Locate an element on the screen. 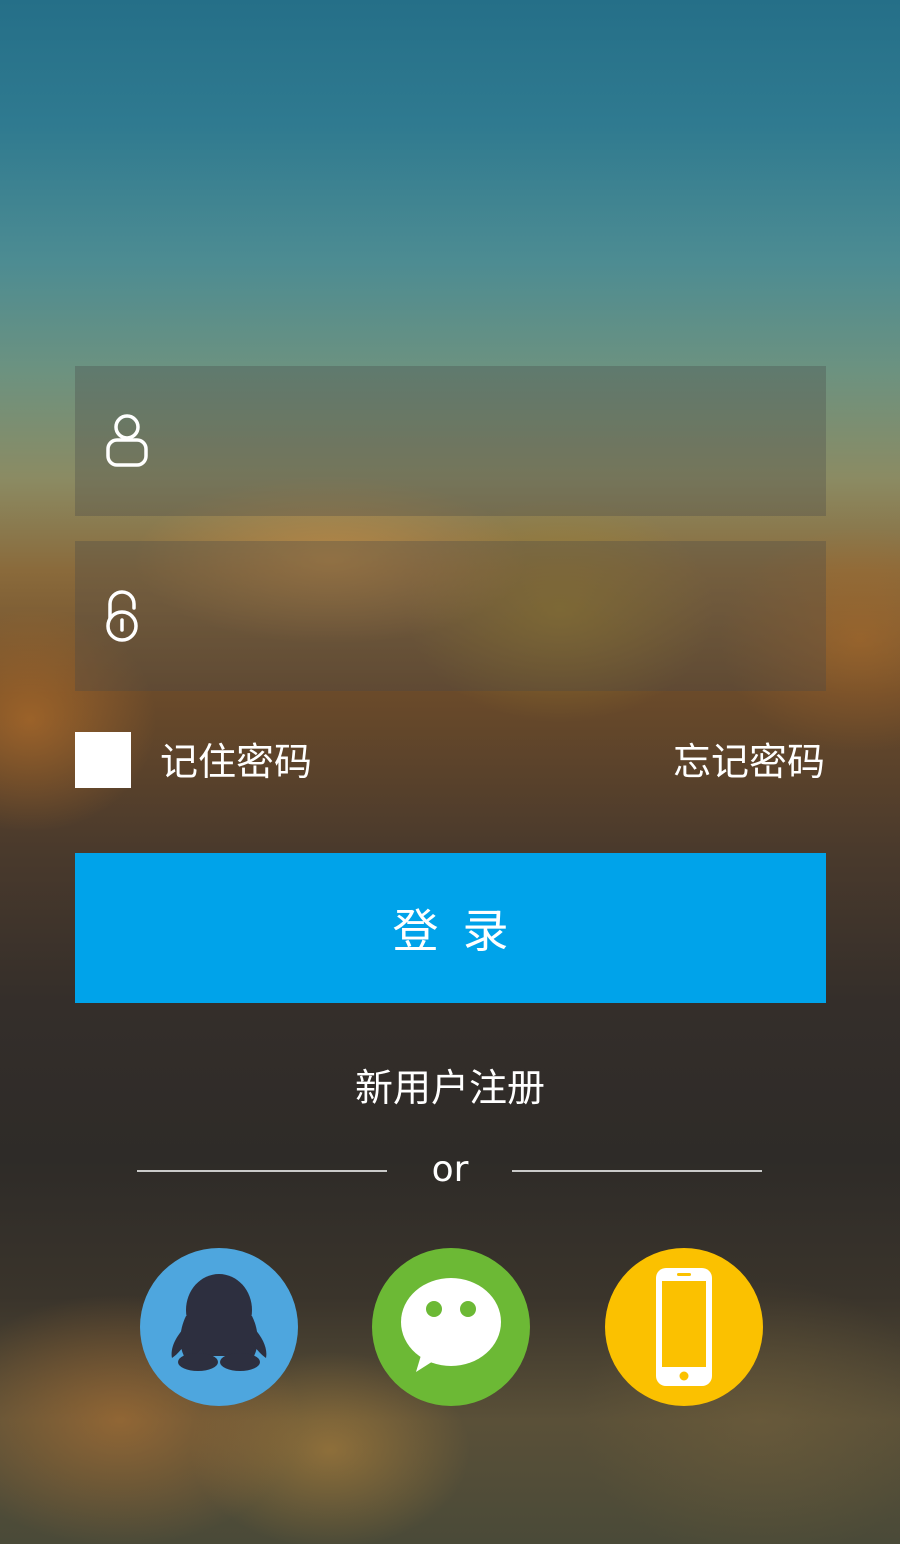 The image size is (900, 1544). forgot-password-link: 忘记密码 is located at coordinates (749, 762).